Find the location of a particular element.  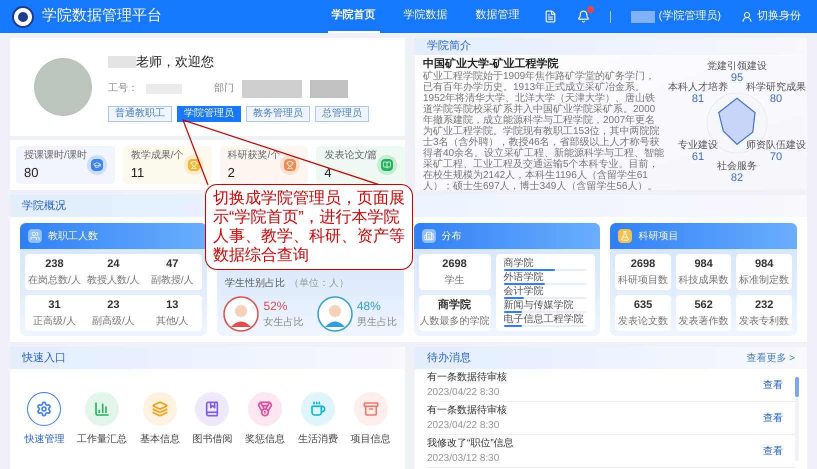

quick-entry: 工作量汇总 is located at coordinates (102, 419).